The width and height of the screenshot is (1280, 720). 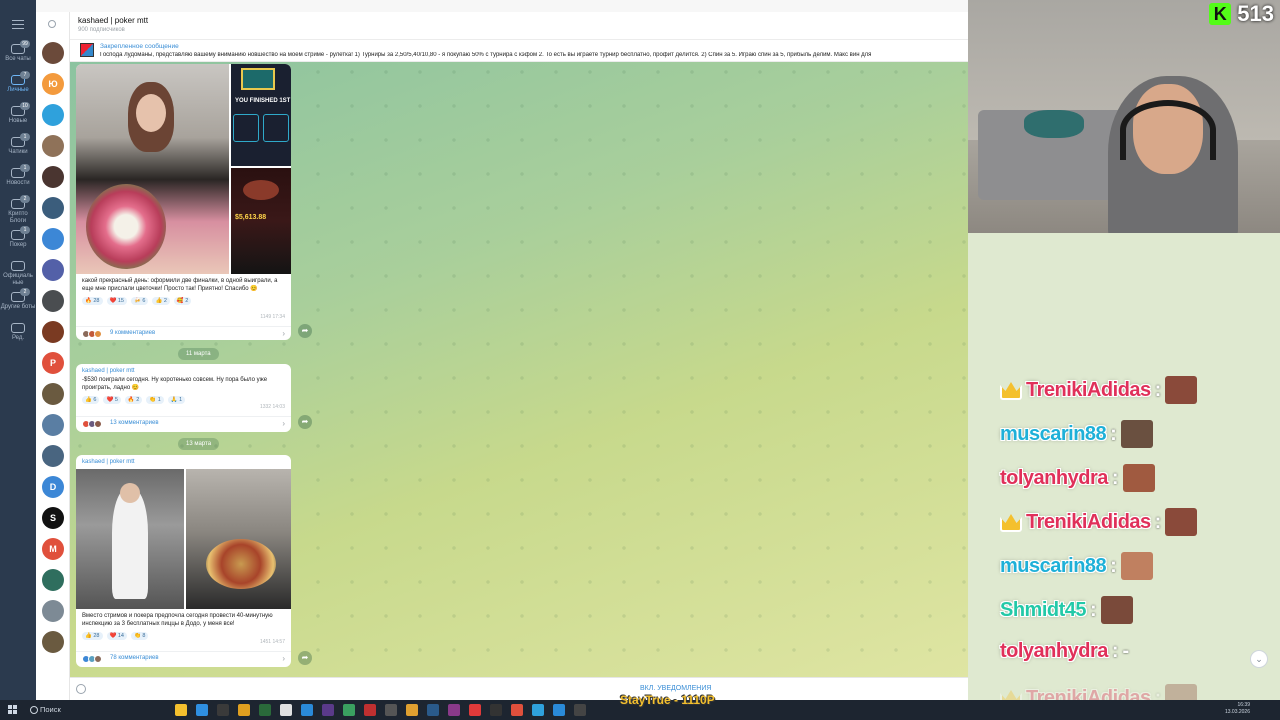 What do you see at coordinates (18, 332) in the screenshot?
I see `folder-item: Ред.` at bounding box center [18, 332].